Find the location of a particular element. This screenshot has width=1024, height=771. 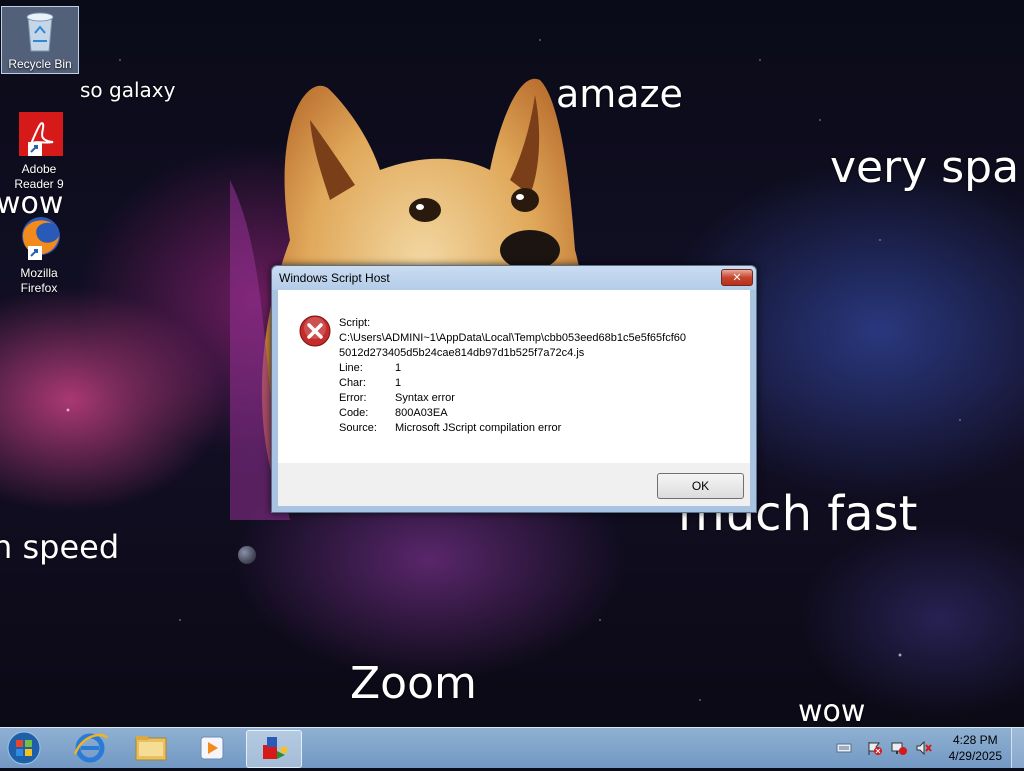

keyboard-icon is located at coordinates (844, 748).